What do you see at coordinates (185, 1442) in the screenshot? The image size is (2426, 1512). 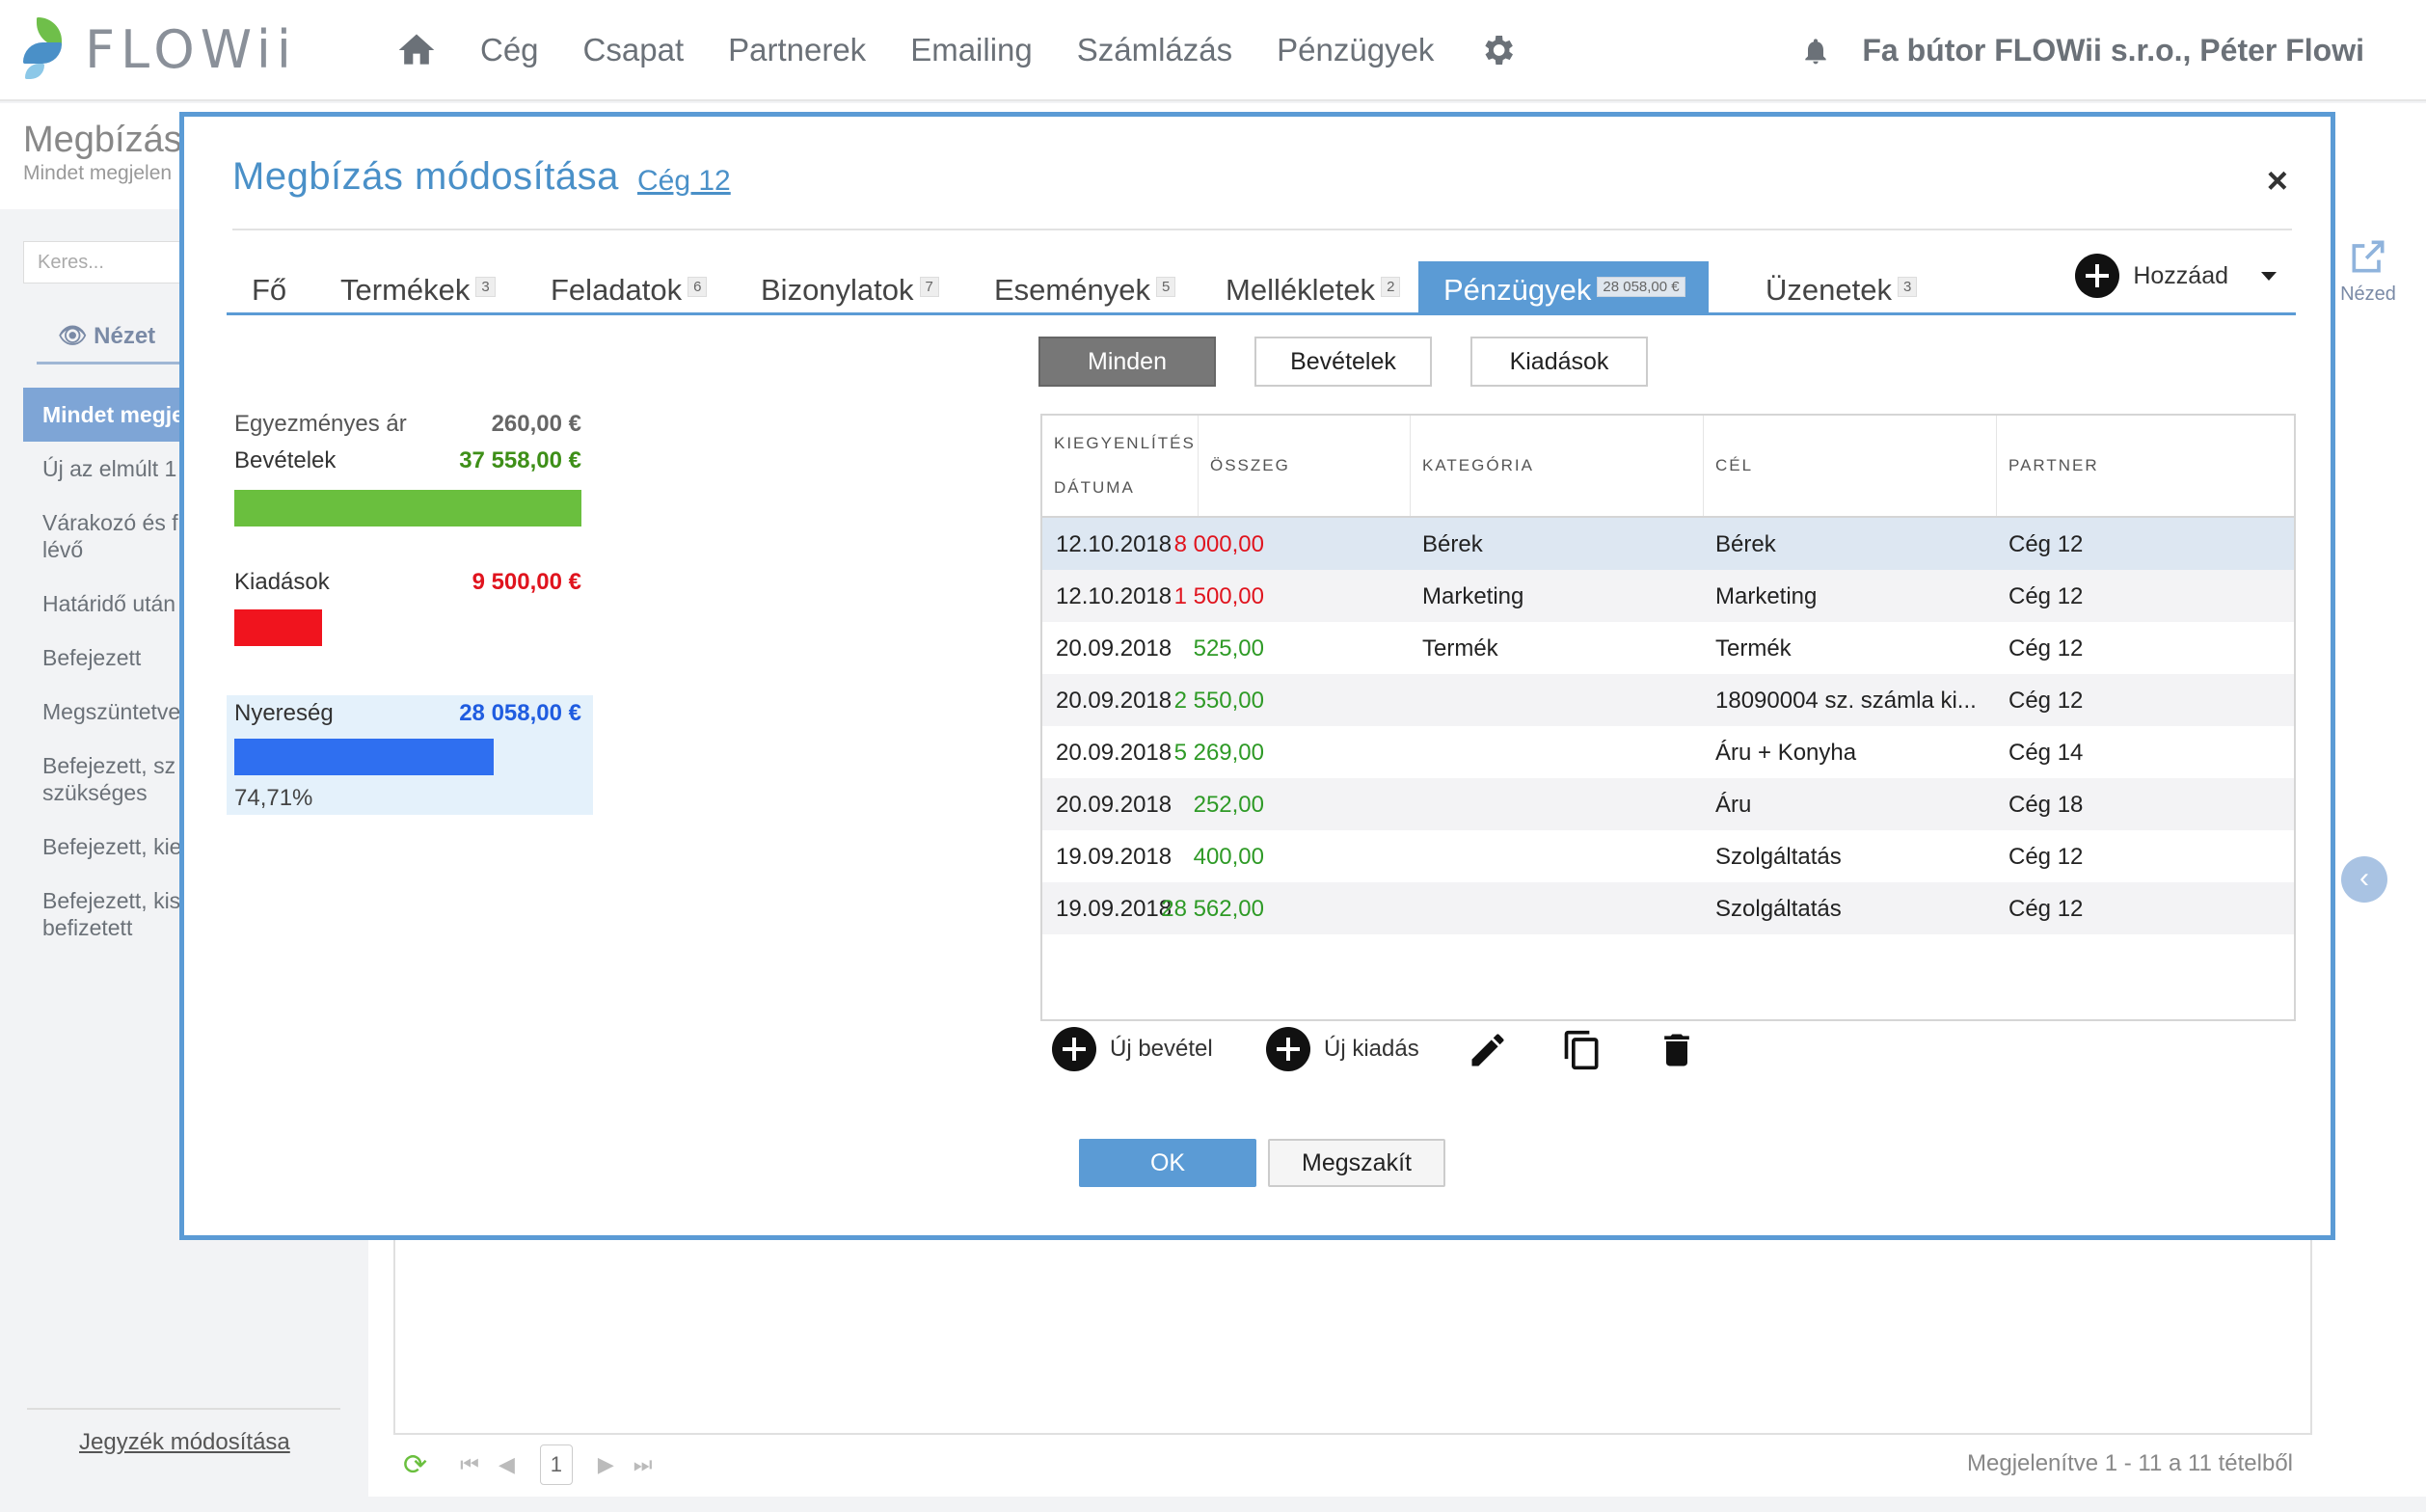 I see `edit-list-link: Jegyzék módosítása` at bounding box center [185, 1442].